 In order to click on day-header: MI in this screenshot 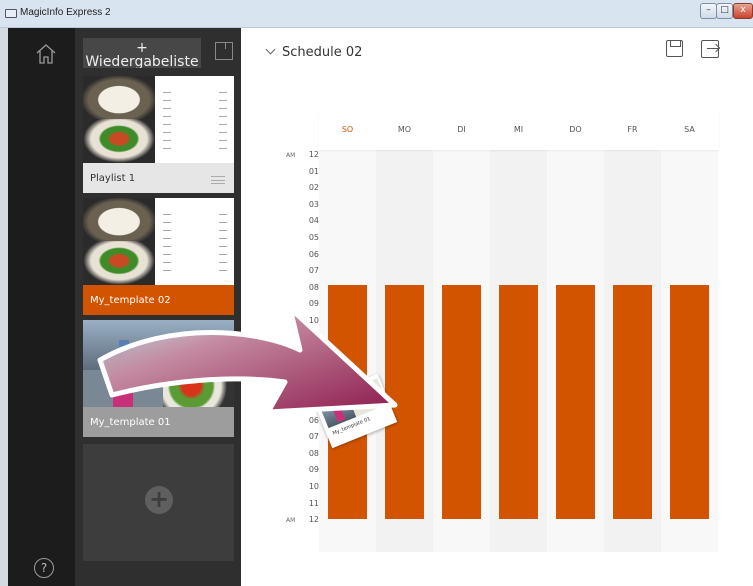, I will do `click(518, 129)`.